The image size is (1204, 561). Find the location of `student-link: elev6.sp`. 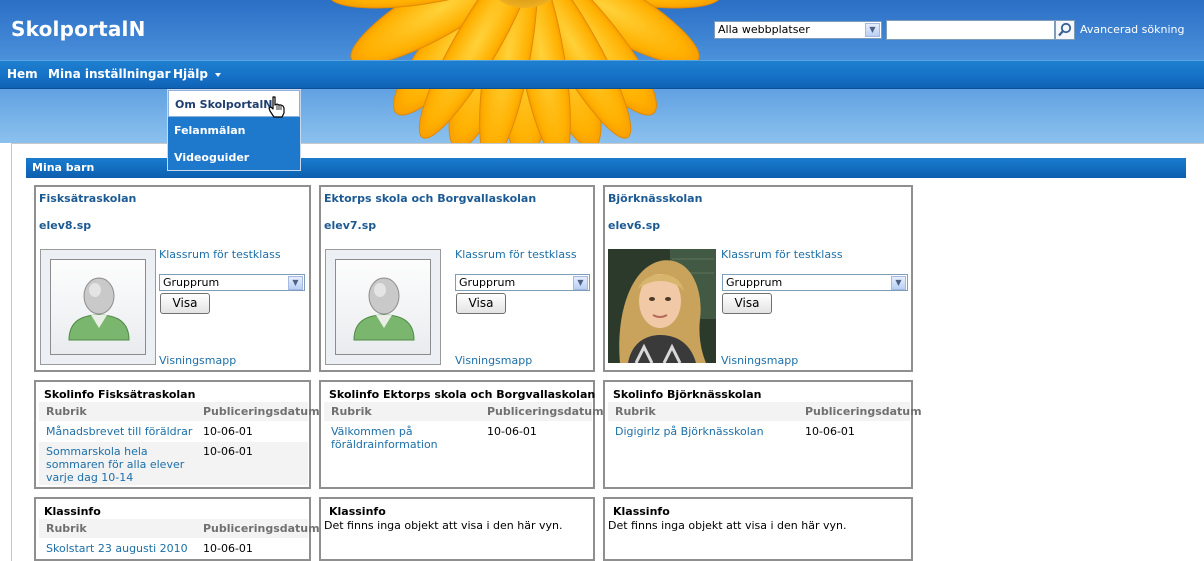

student-link: elev6.sp is located at coordinates (634, 225).